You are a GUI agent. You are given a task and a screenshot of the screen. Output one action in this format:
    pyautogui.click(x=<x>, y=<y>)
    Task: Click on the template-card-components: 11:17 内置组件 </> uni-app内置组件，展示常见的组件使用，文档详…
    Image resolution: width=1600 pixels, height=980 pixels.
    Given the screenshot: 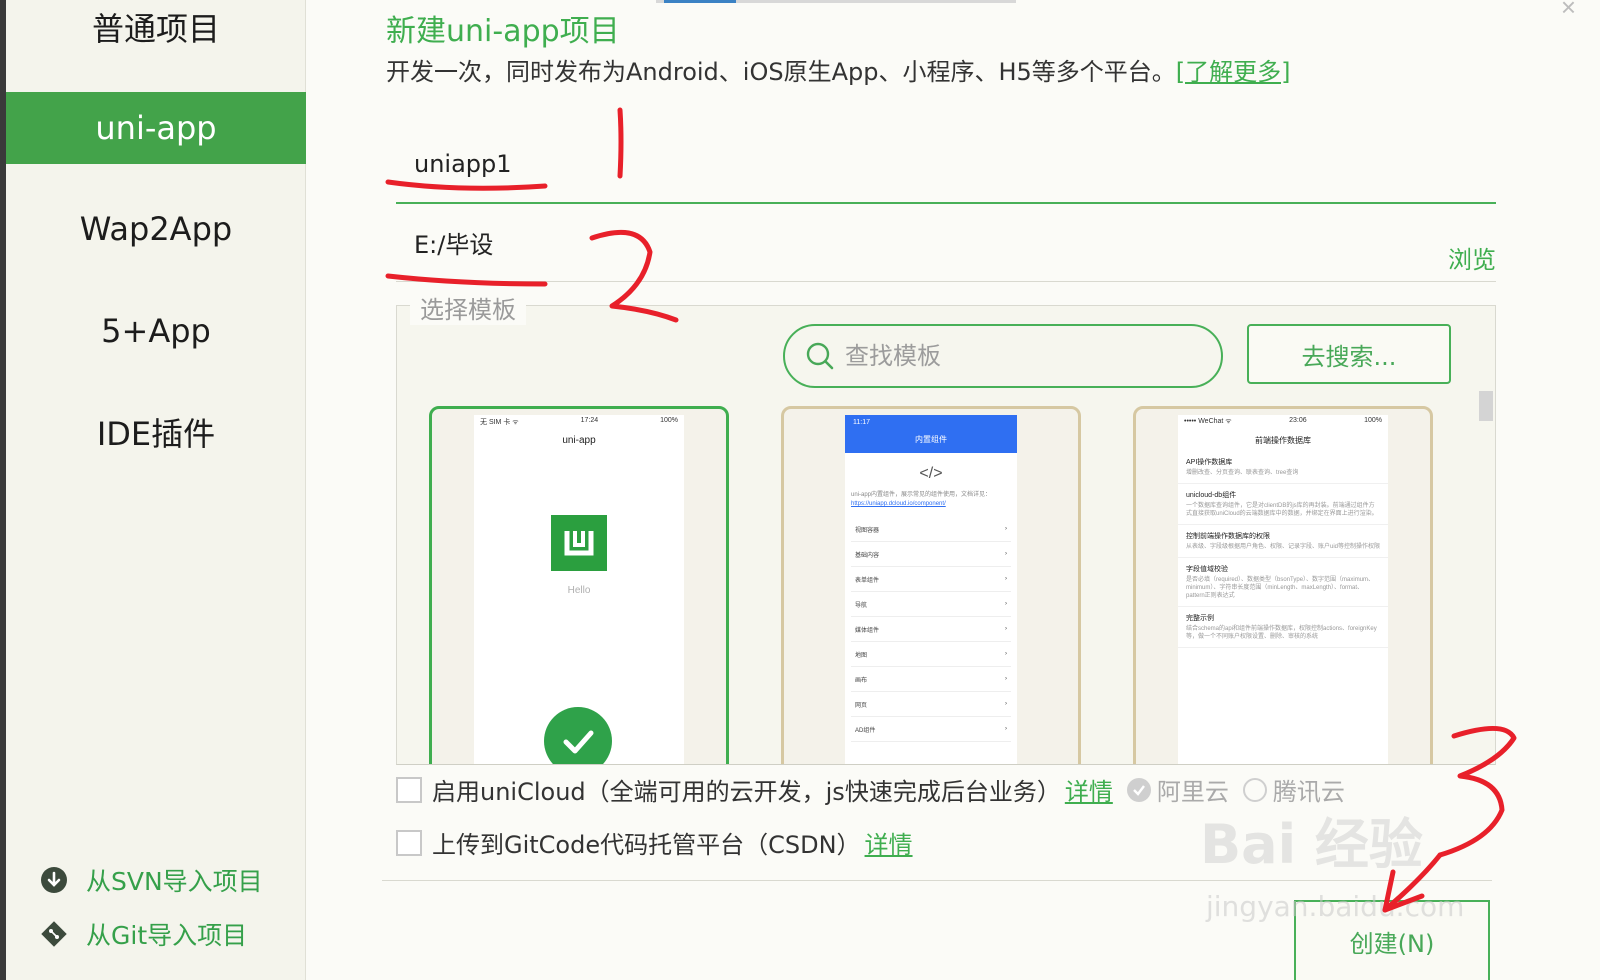 What is the action you would take?
    pyautogui.click(x=931, y=585)
    